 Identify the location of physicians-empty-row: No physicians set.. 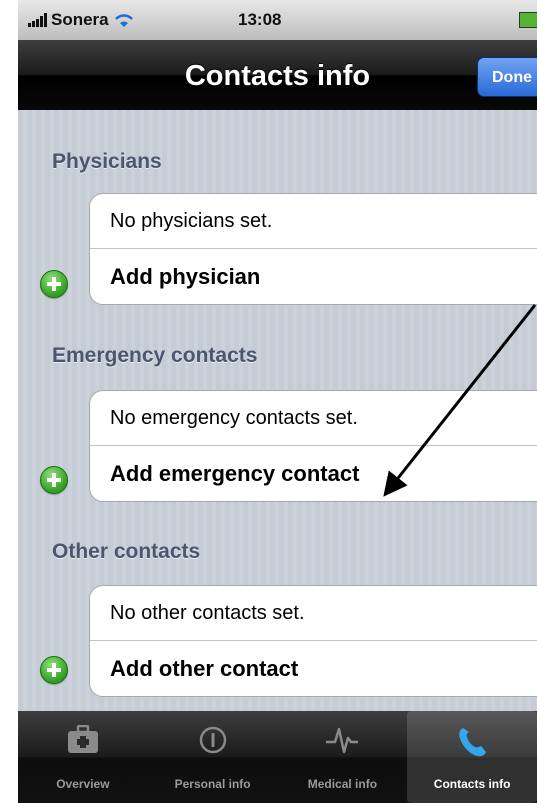
(313, 221).